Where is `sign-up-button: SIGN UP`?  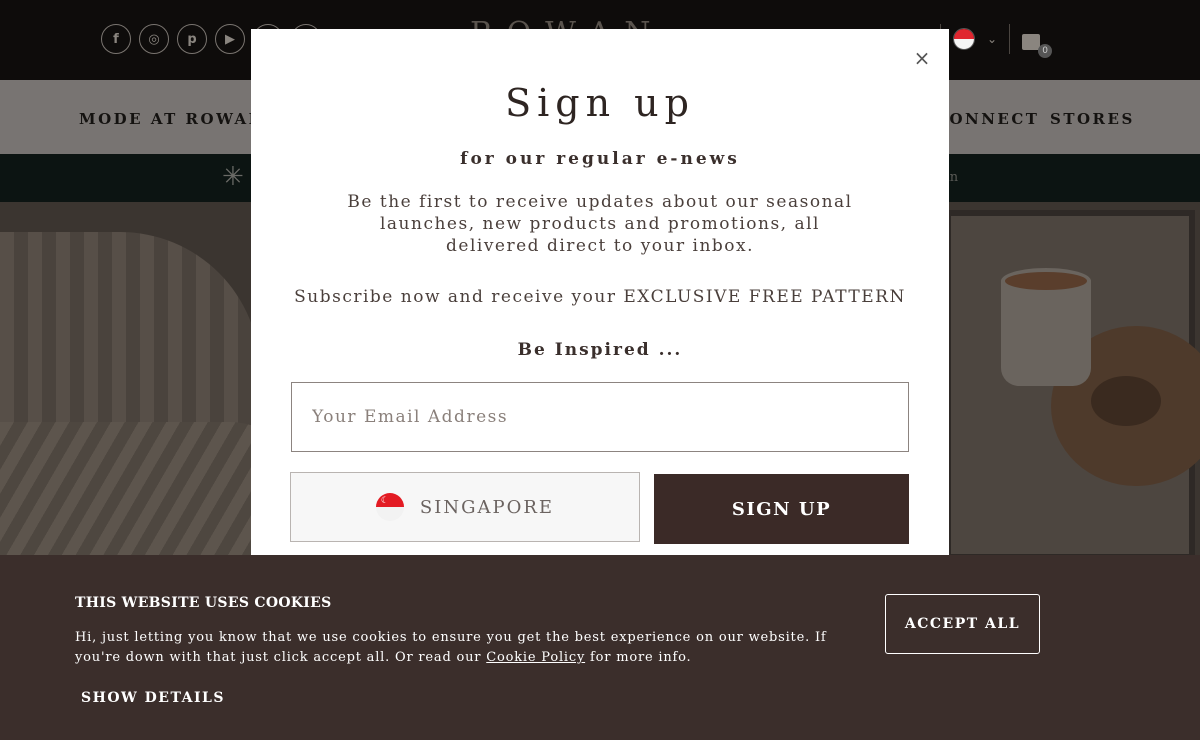
sign-up-button: SIGN UP is located at coordinates (781, 509).